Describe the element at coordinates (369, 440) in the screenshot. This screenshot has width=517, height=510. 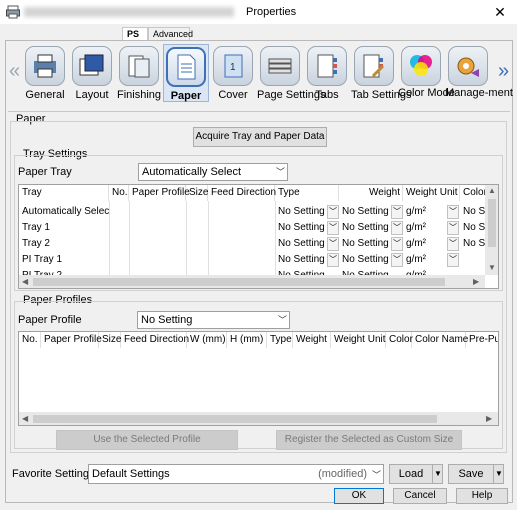
I see `register-custom-size-button: Register the Selected as Custom Size` at that location.